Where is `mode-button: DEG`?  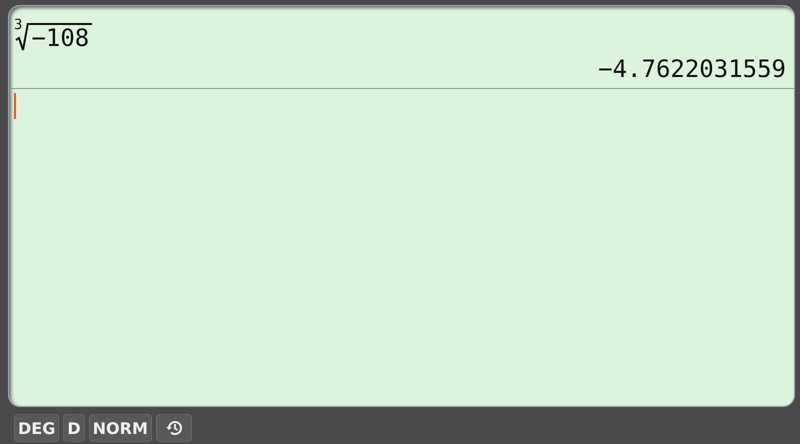 mode-button: DEG is located at coordinates (37, 428).